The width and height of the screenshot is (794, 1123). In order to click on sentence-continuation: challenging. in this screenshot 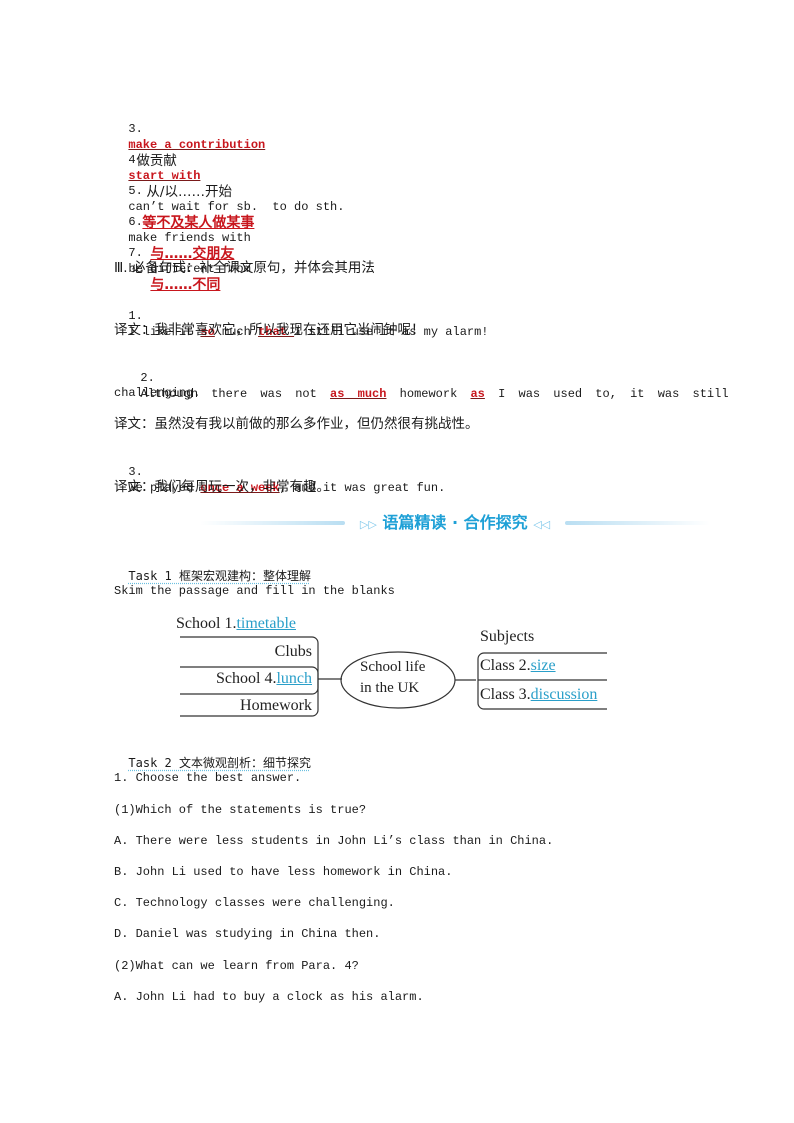, I will do `click(157, 393)`.